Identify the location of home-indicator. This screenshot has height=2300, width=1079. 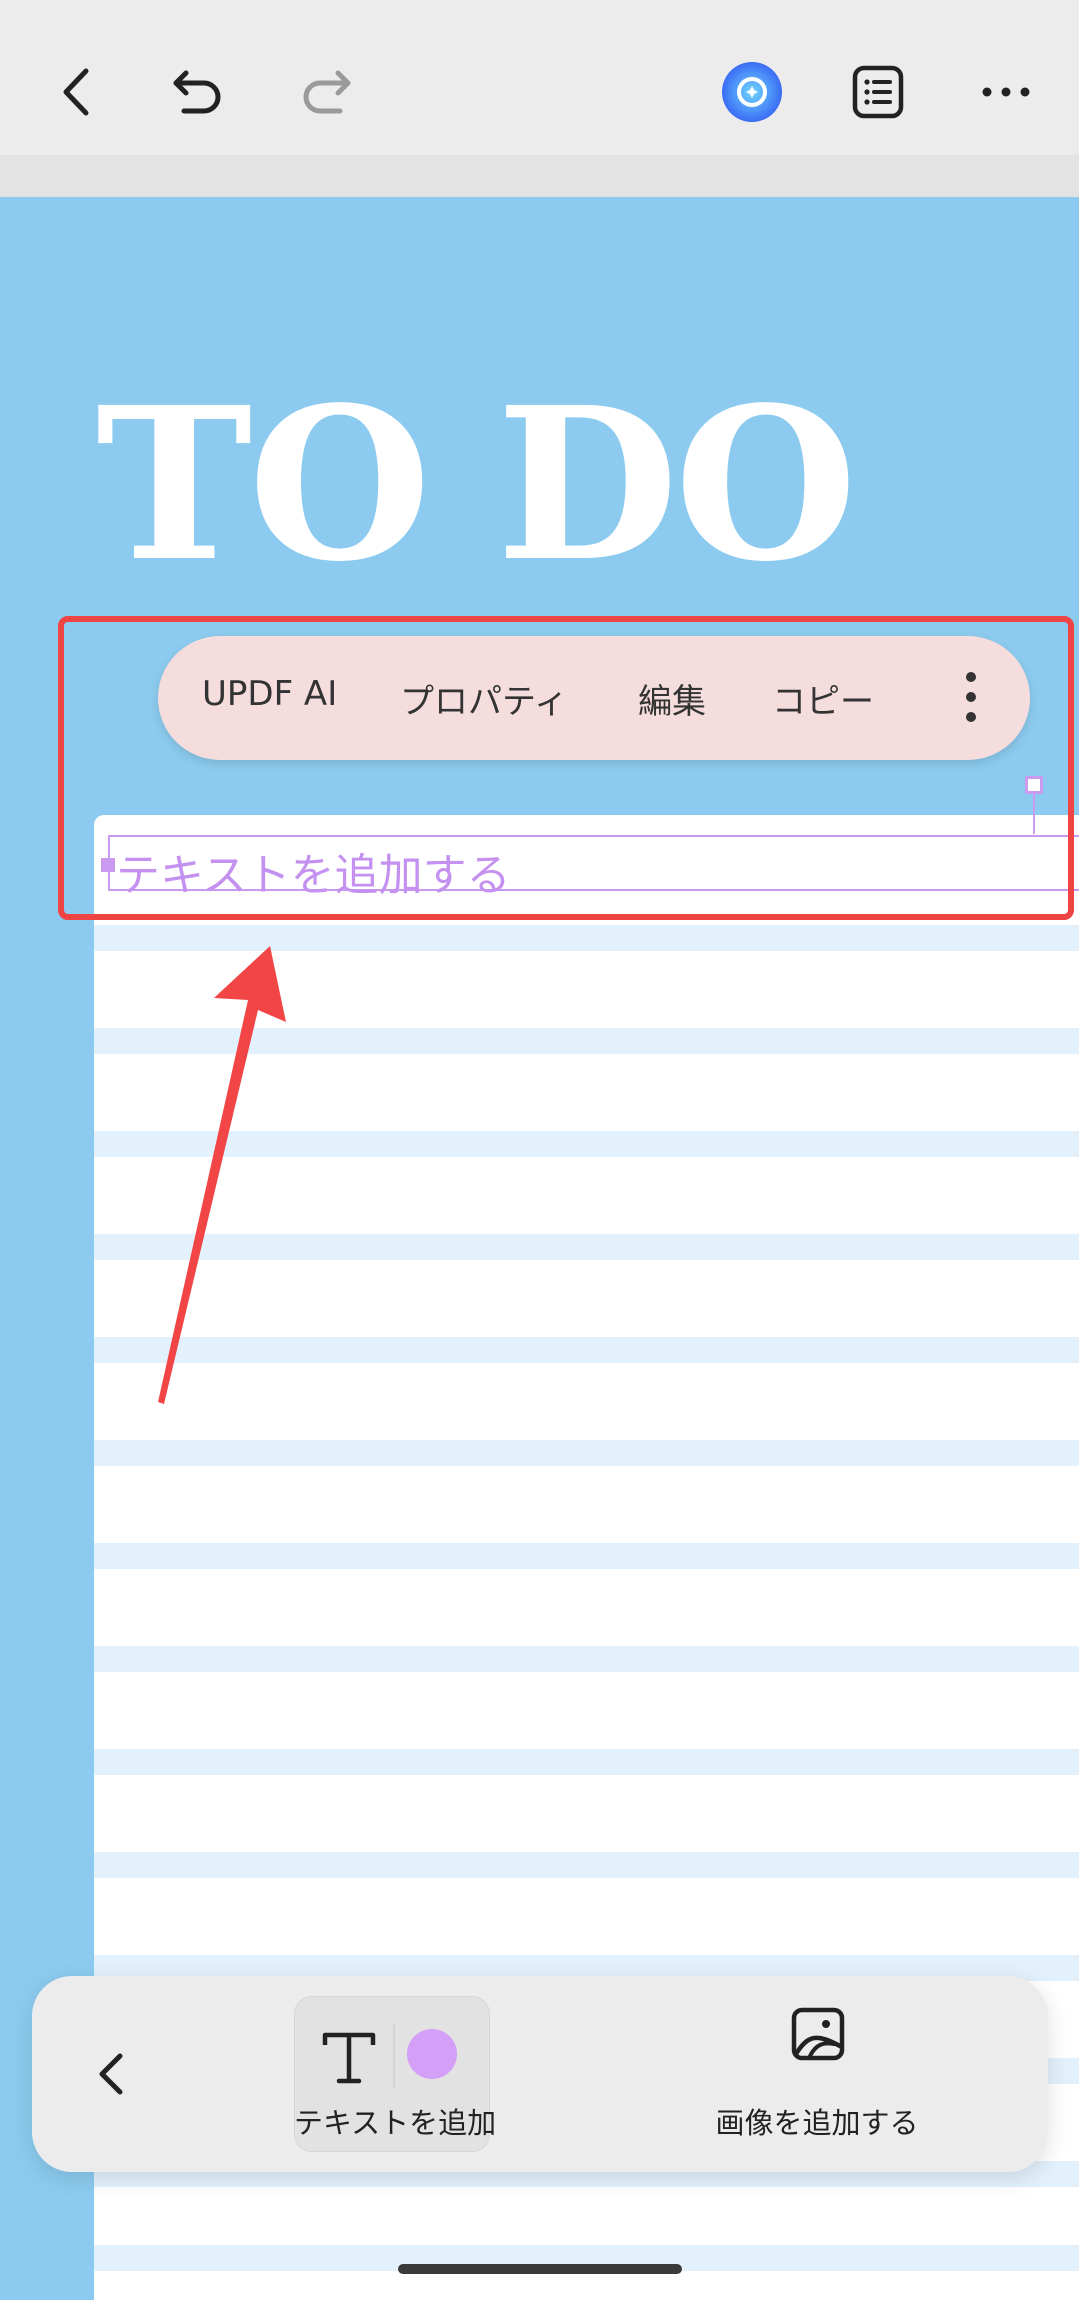
(540, 2269).